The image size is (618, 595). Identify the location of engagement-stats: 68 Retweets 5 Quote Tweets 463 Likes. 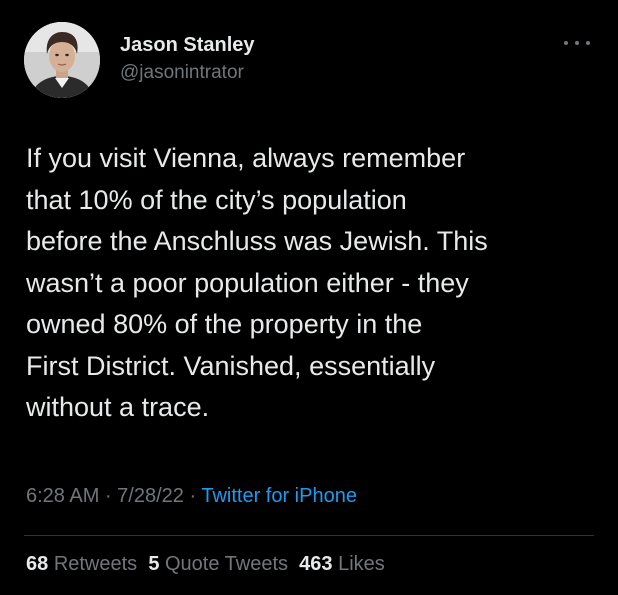
(205, 564).